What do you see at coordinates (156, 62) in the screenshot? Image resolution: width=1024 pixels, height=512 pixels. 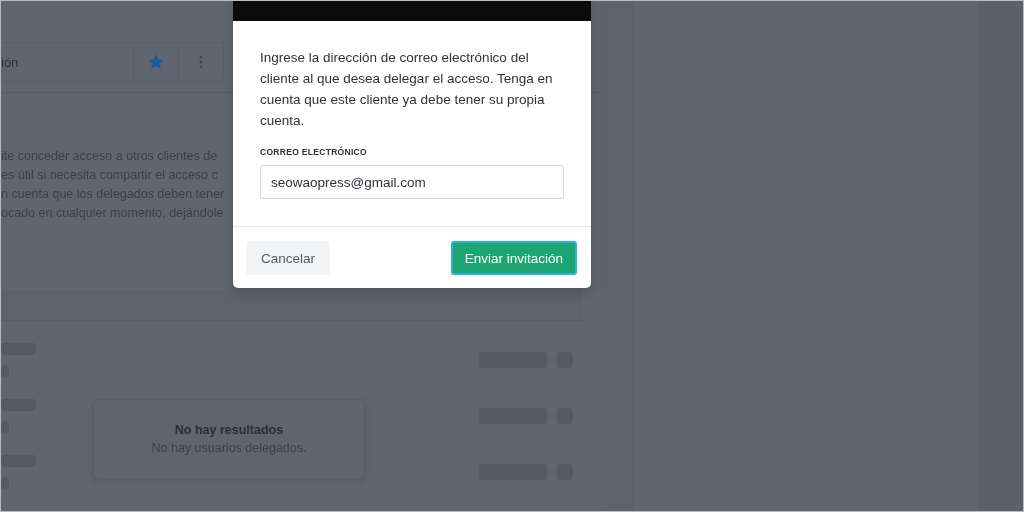 I see `star-icon` at bounding box center [156, 62].